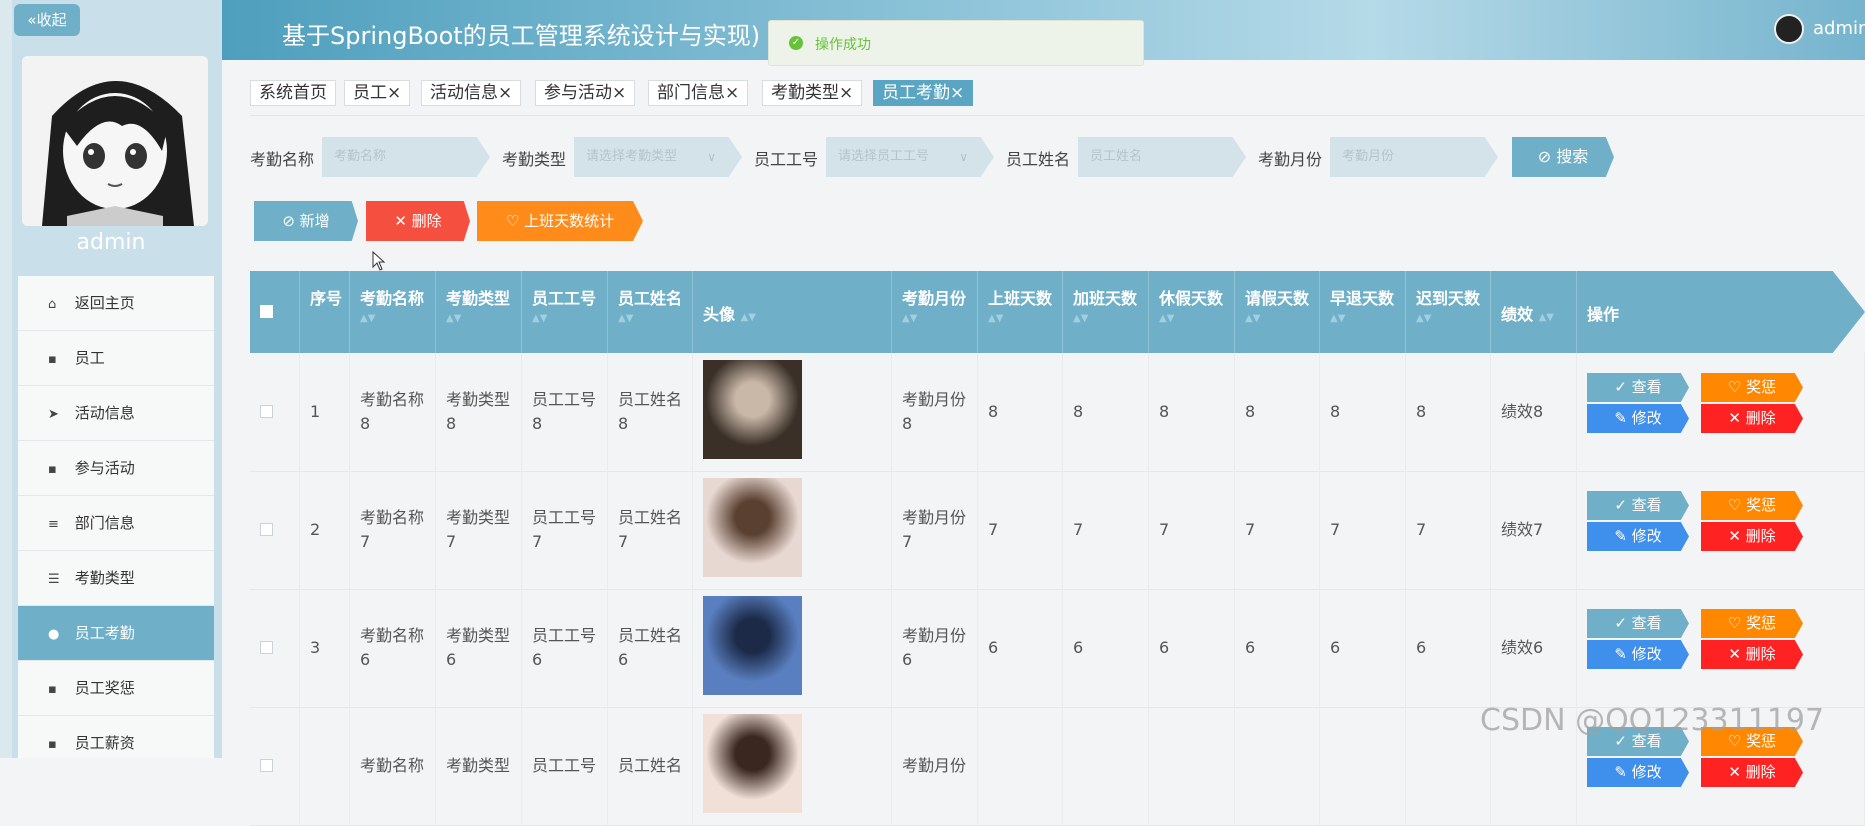 This screenshot has height=826, width=1865. I want to click on input-placeholder: 员工姓名, so click(1116, 156).